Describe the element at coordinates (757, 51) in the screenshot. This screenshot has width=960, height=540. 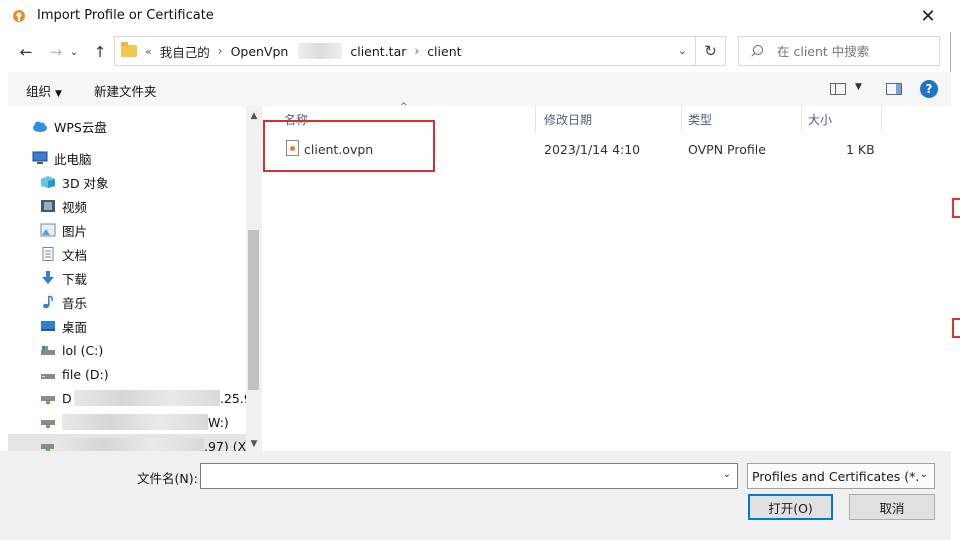
I see `search-icon` at that location.